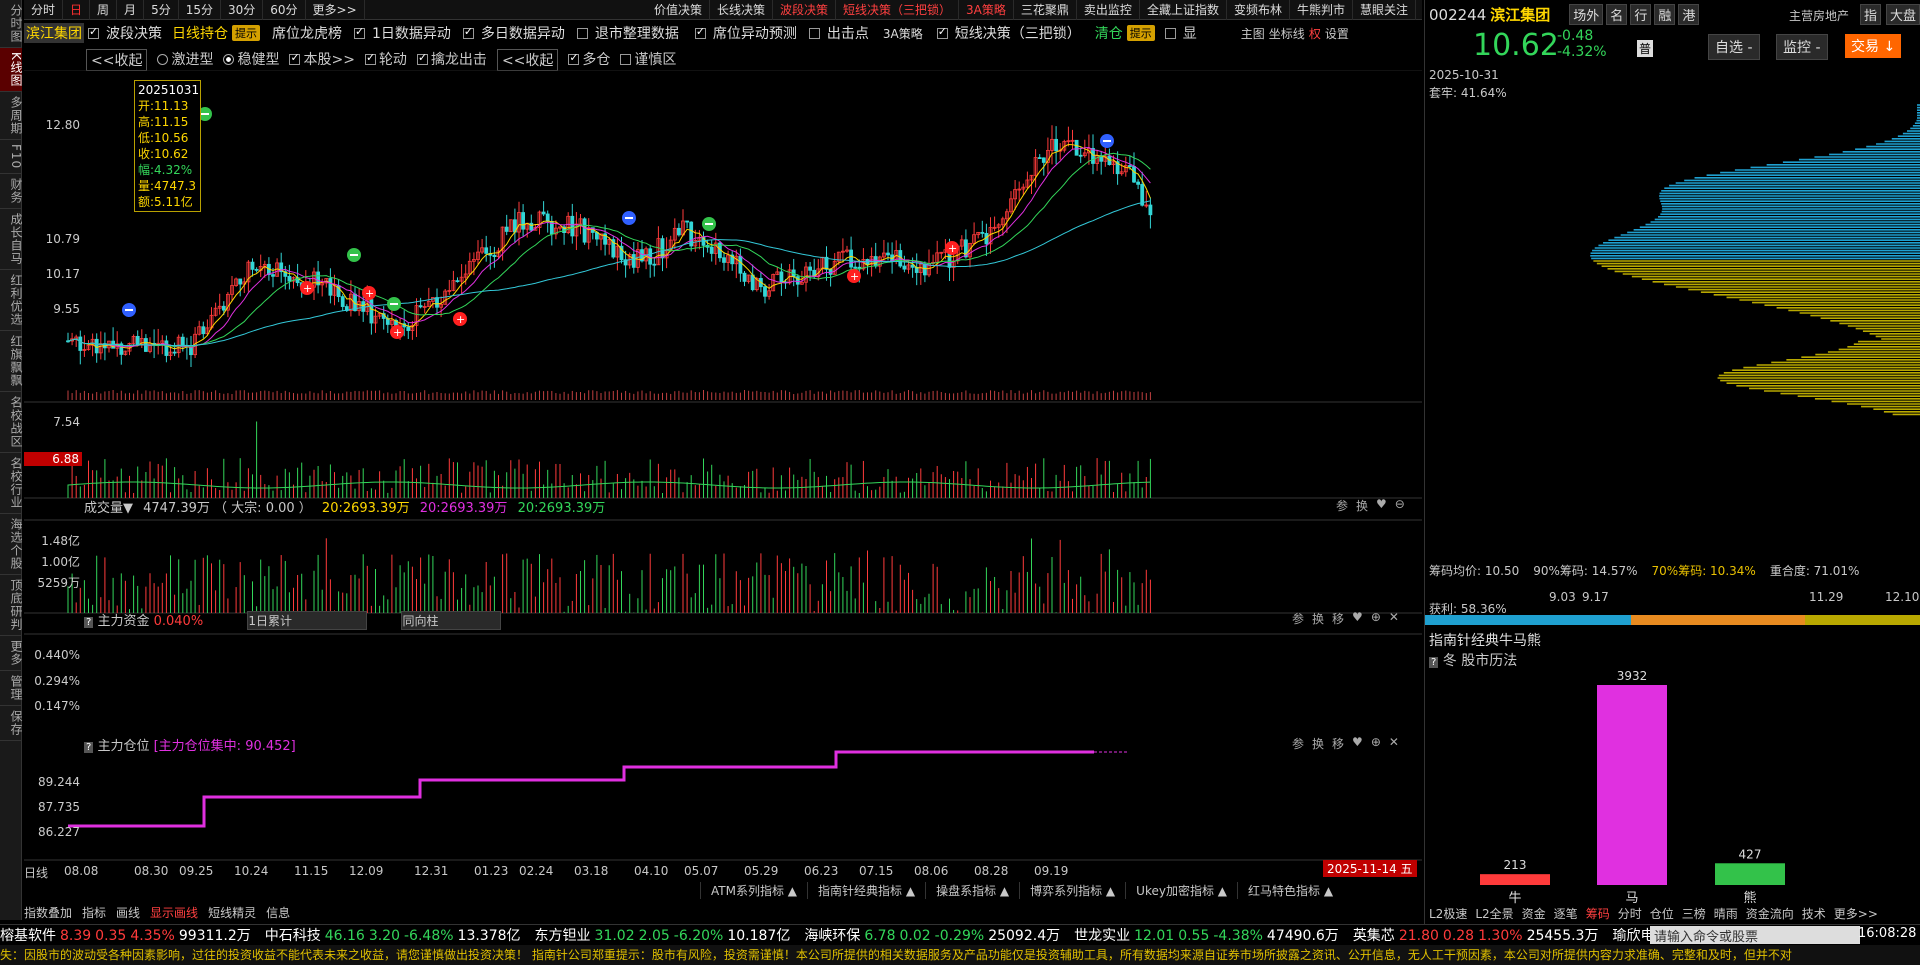  Describe the element at coordinates (1338, 618) in the screenshot. I see `move-button: 移` at that location.